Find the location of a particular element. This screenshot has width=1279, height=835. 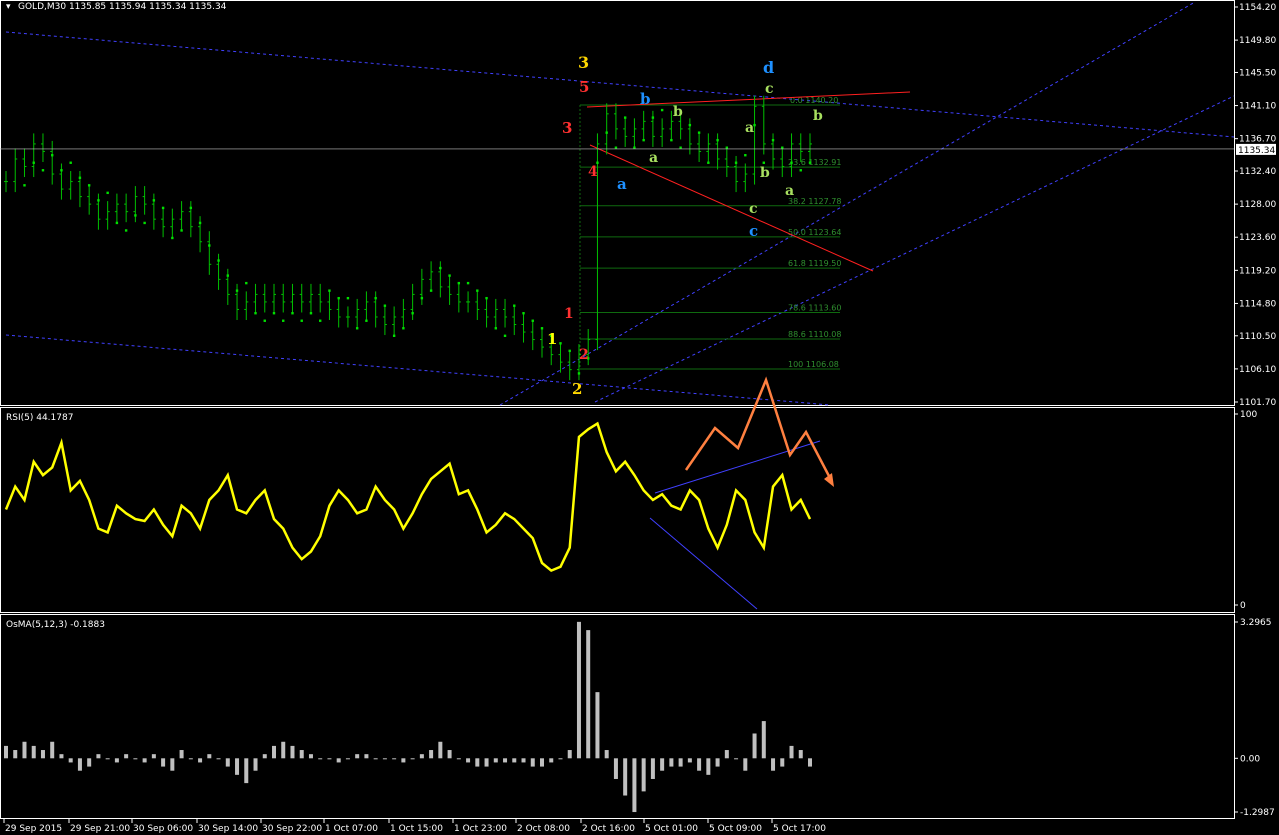

channel-line is located at coordinates (620, 84).